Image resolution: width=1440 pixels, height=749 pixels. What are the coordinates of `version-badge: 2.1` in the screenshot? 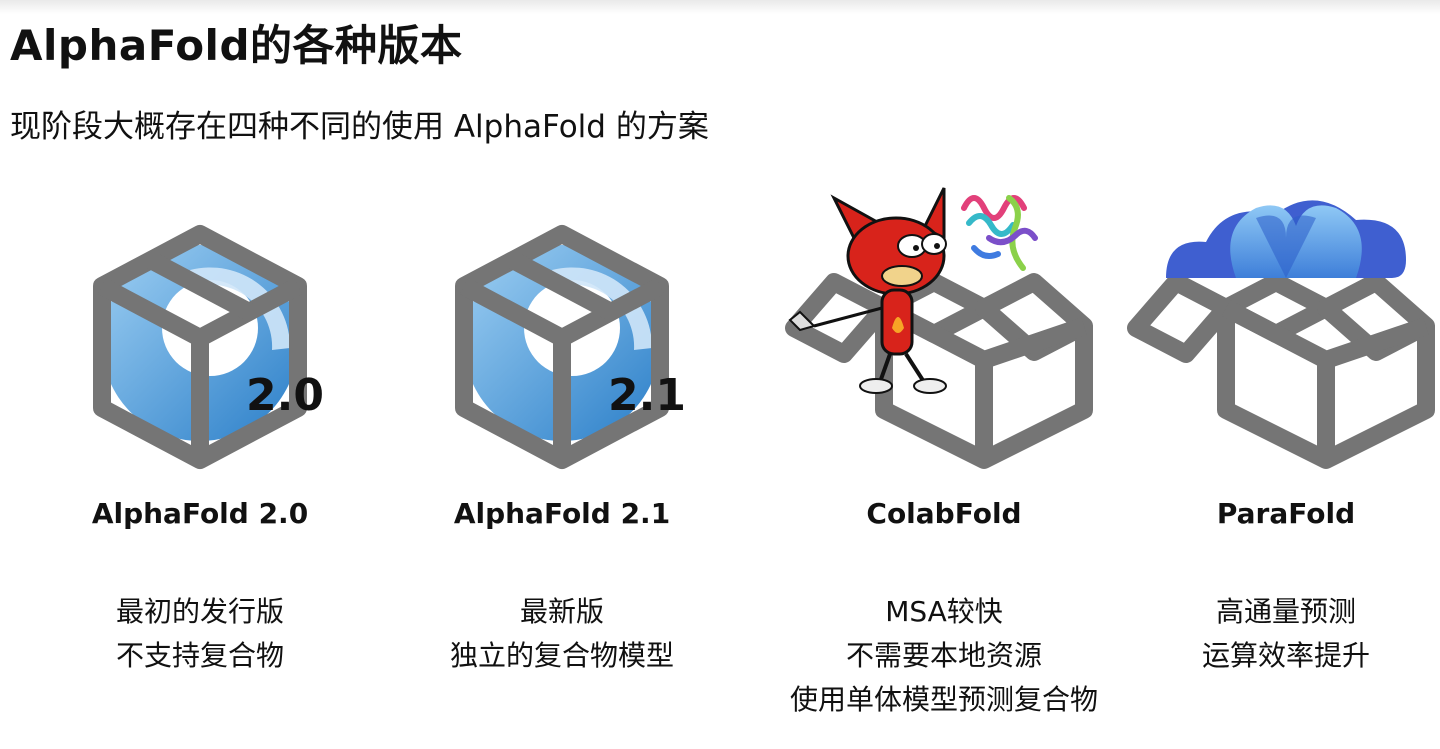 It's located at (647, 395).